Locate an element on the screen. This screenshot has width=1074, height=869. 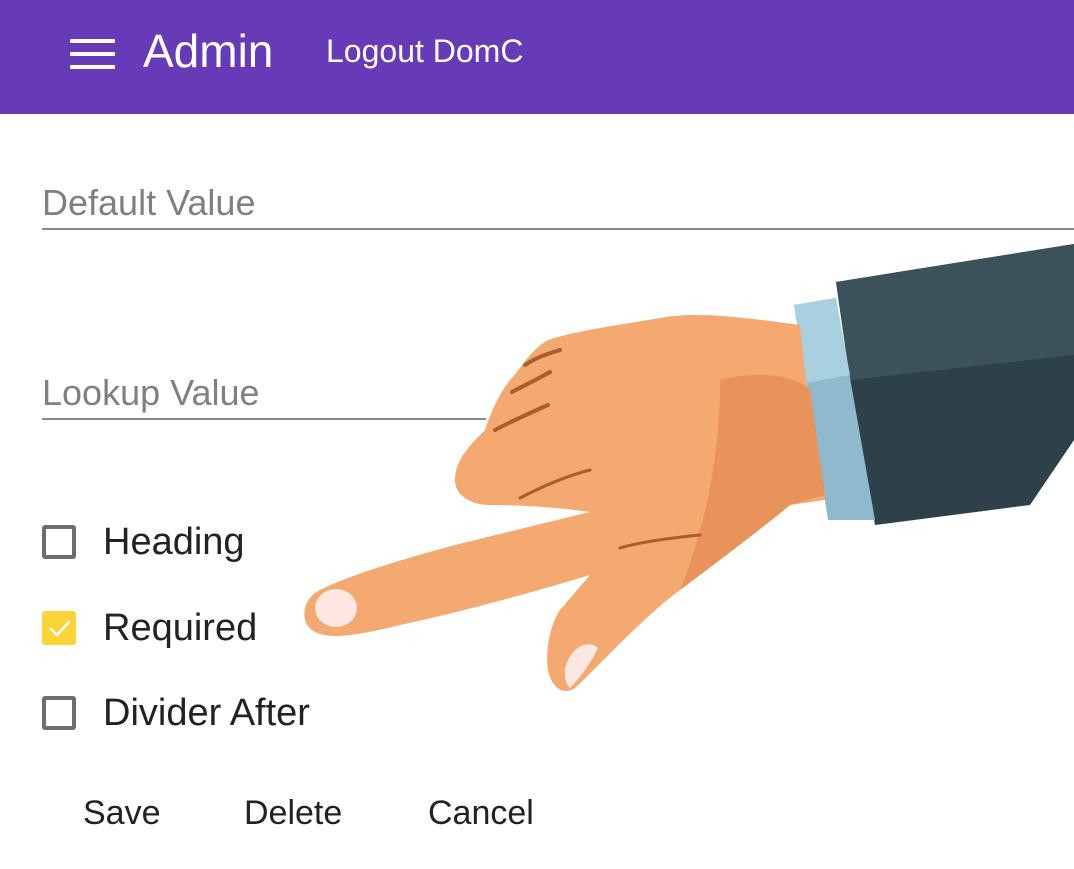
required-checkbox is located at coordinates (59, 628).